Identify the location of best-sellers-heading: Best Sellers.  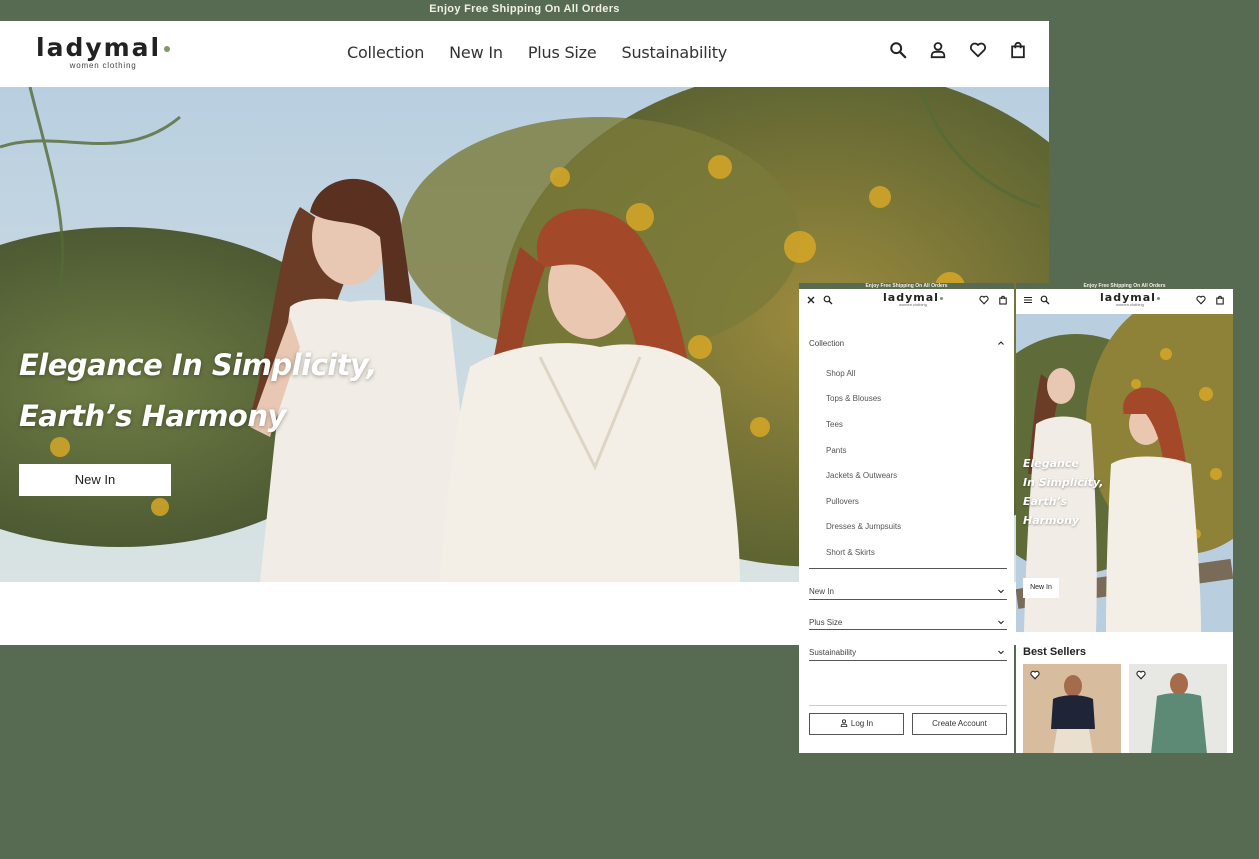
(1054, 652).